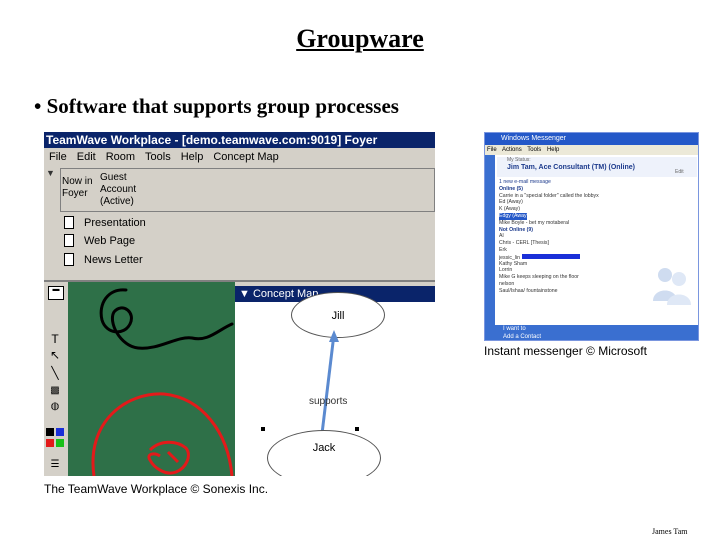 This screenshot has height=540, width=720. I want to click on fill-tool-icon: ▩, so click(55, 391).